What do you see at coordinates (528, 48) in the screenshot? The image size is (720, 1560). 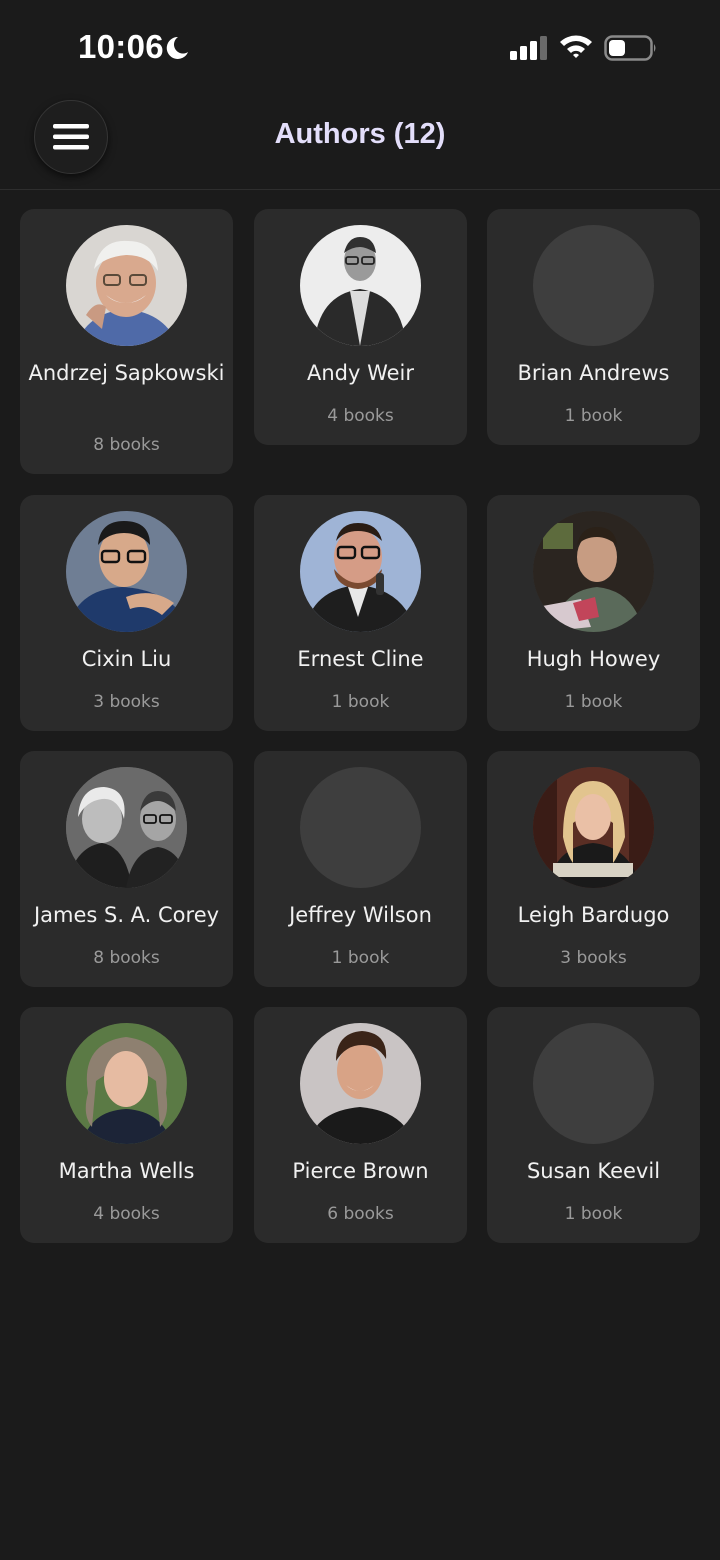 I see `cellular-signal-icon` at bounding box center [528, 48].